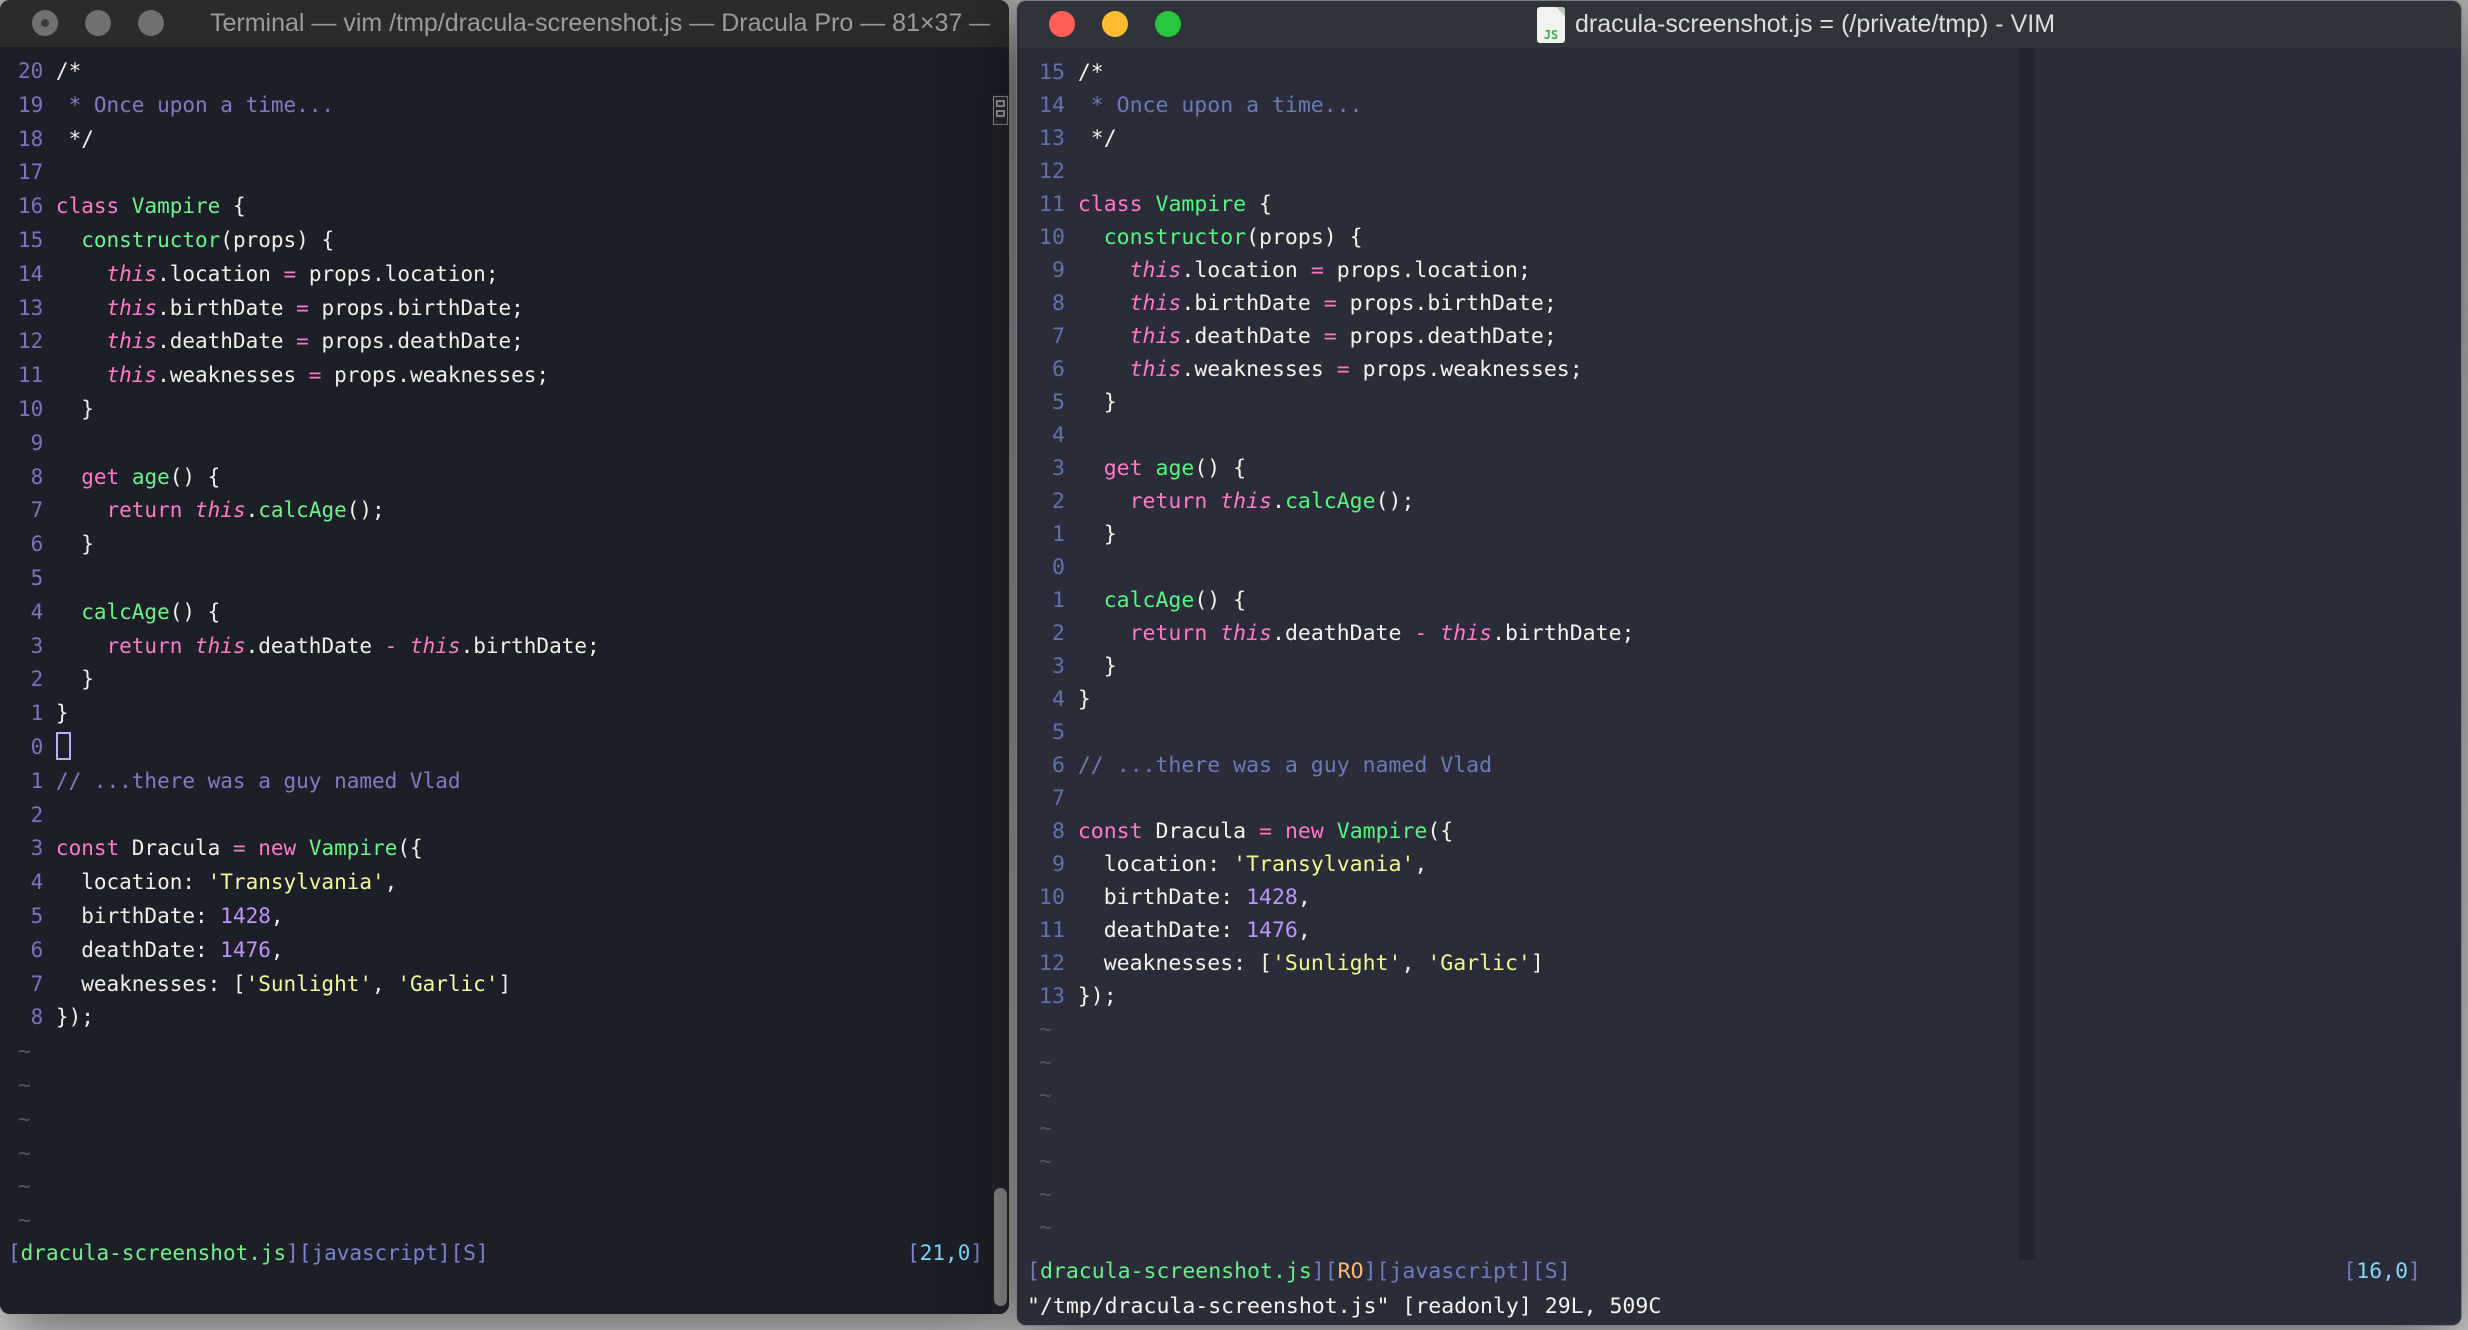 This screenshot has height=1330, width=2468. What do you see at coordinates (513, 917) in the screenshot?
I see `code-line: 5 birthDate: 1428,` at bounding box center [513, 917].